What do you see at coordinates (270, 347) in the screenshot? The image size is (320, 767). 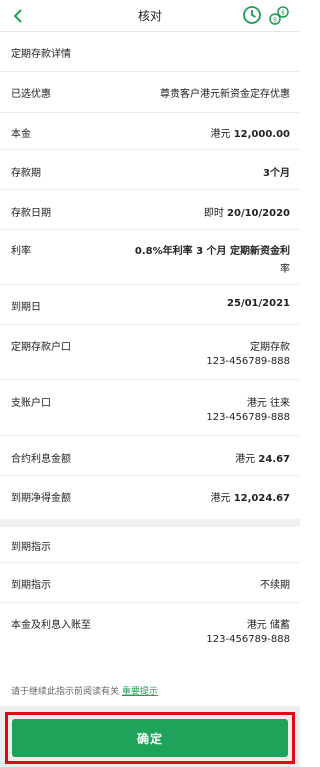 I see `deposit-account-type: 定期存款` at bounding box center [270, 347].